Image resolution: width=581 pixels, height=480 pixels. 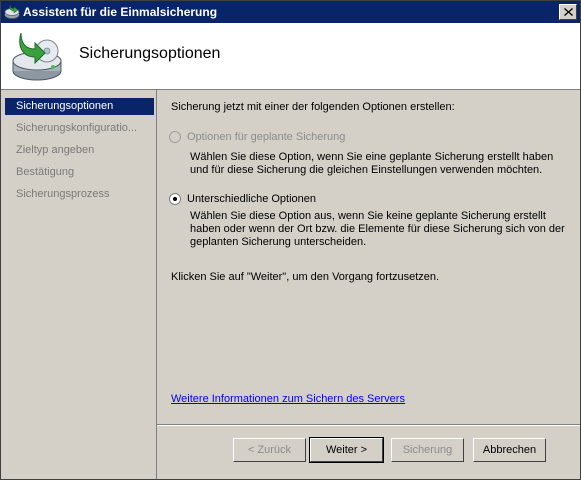 I want to click on option-scheduled-radio, so click(x=175, y=137).